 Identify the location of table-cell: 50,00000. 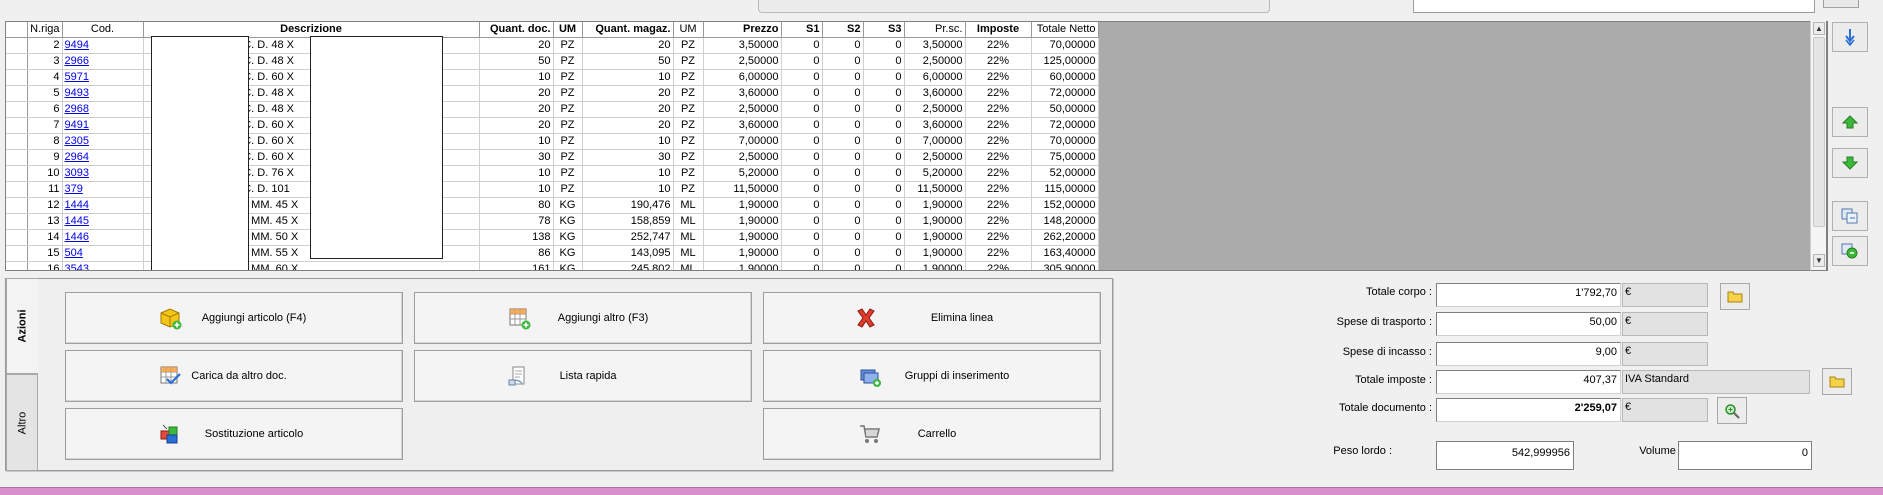
(1065, 109).